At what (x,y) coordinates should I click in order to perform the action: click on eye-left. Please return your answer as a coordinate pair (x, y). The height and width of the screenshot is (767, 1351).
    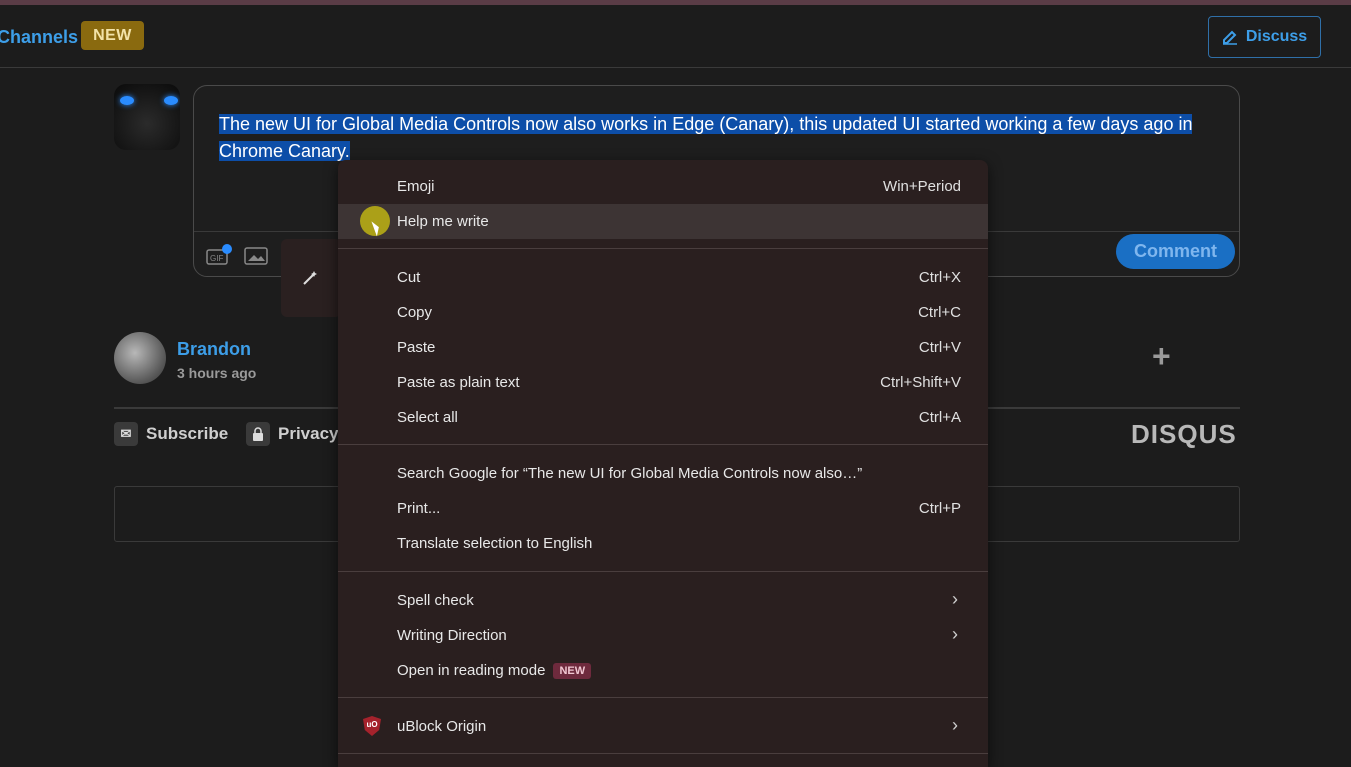
    Looking at the image, I should click on (127, 100).